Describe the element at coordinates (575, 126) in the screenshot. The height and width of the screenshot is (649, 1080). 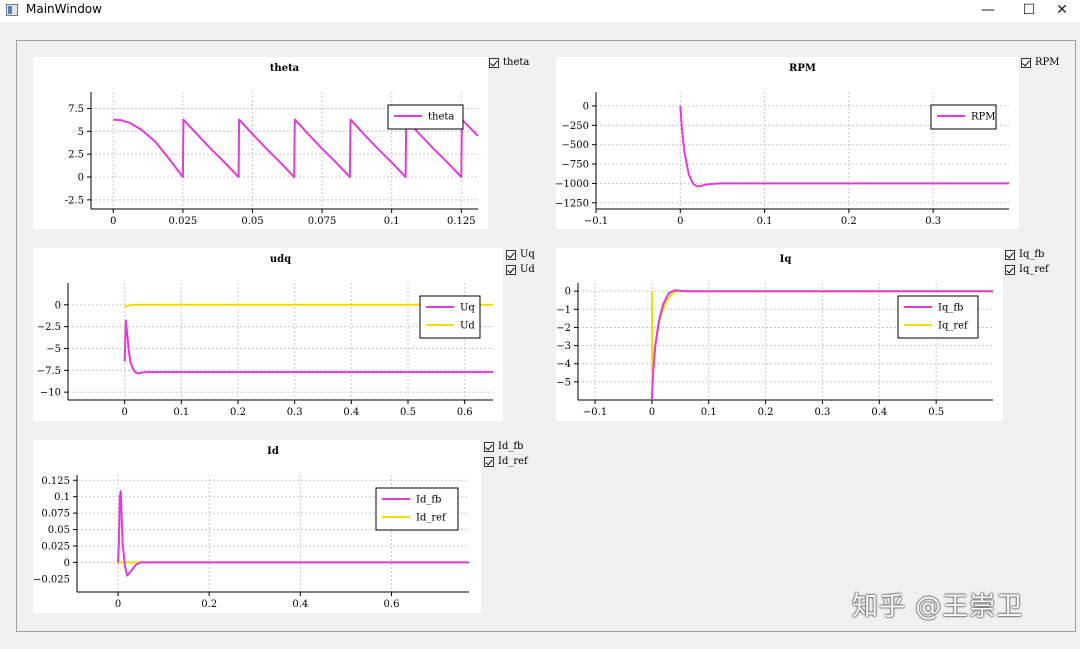
I see `y-tick-label: −250` at that location.